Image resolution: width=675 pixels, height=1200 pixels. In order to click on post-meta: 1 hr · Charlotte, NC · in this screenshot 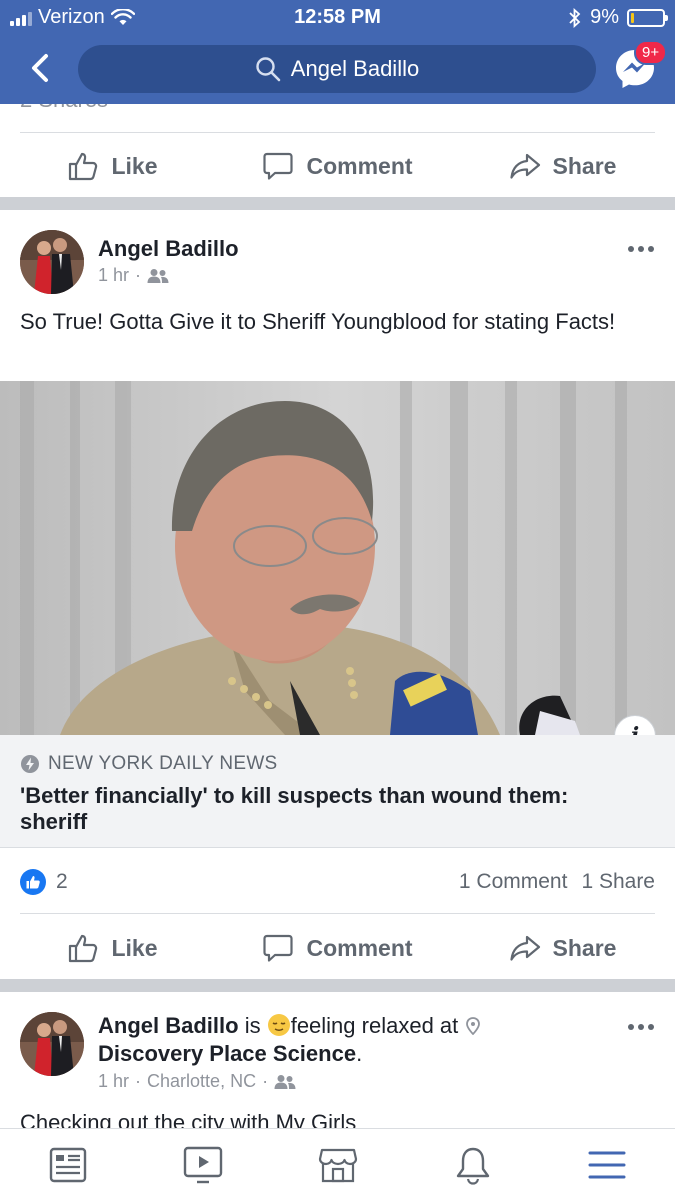, I will do `click(197, 1081)`.